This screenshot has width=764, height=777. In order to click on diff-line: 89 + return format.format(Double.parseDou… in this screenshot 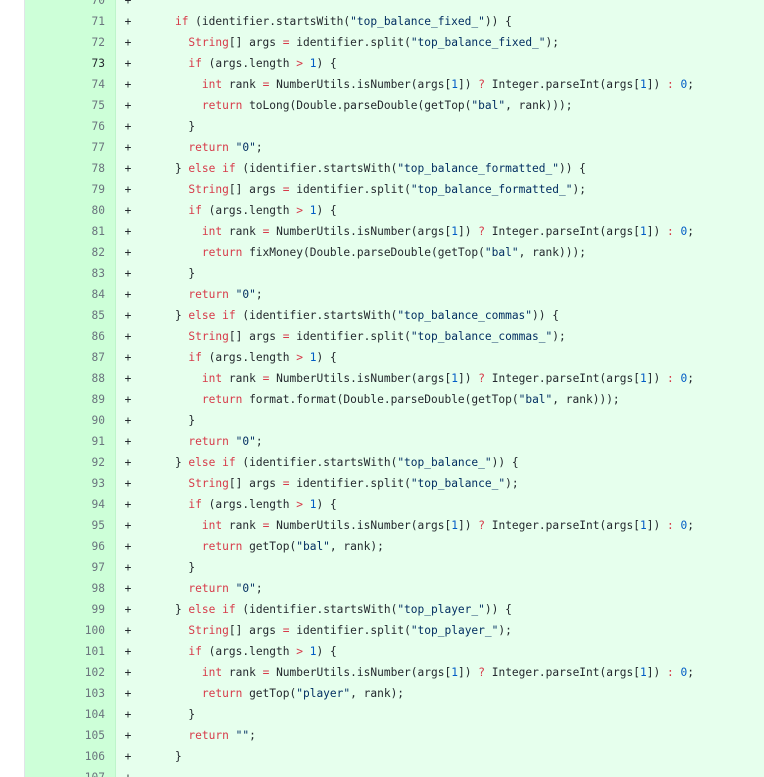, I will do `click(394, 399)`.